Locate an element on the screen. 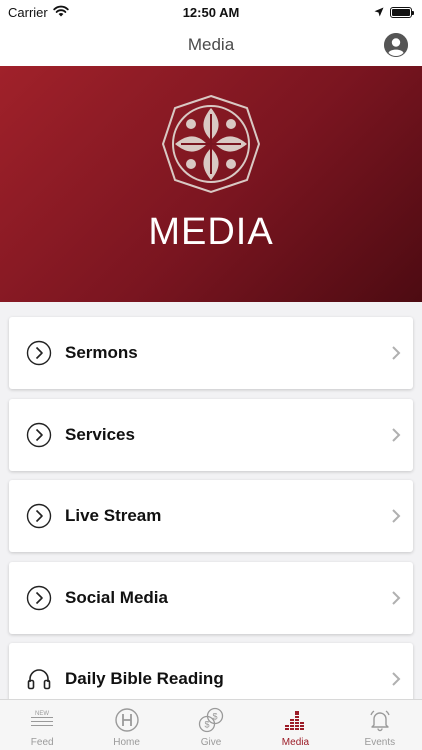  tab-bar: NEW Feed Home $ $ Give Media Events is located at coordinates (211, 724).